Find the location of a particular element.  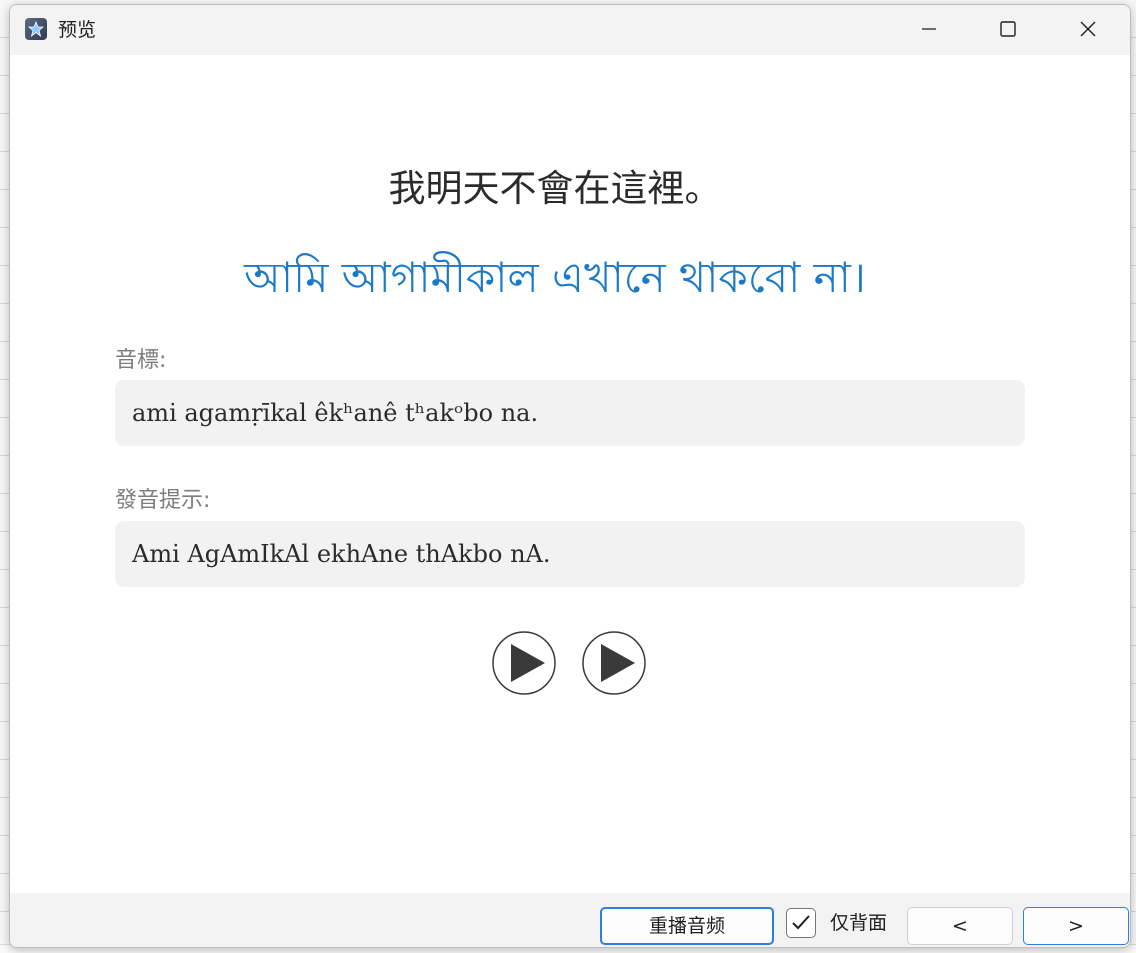

previous-button: < is located at coordinates (960, 926).